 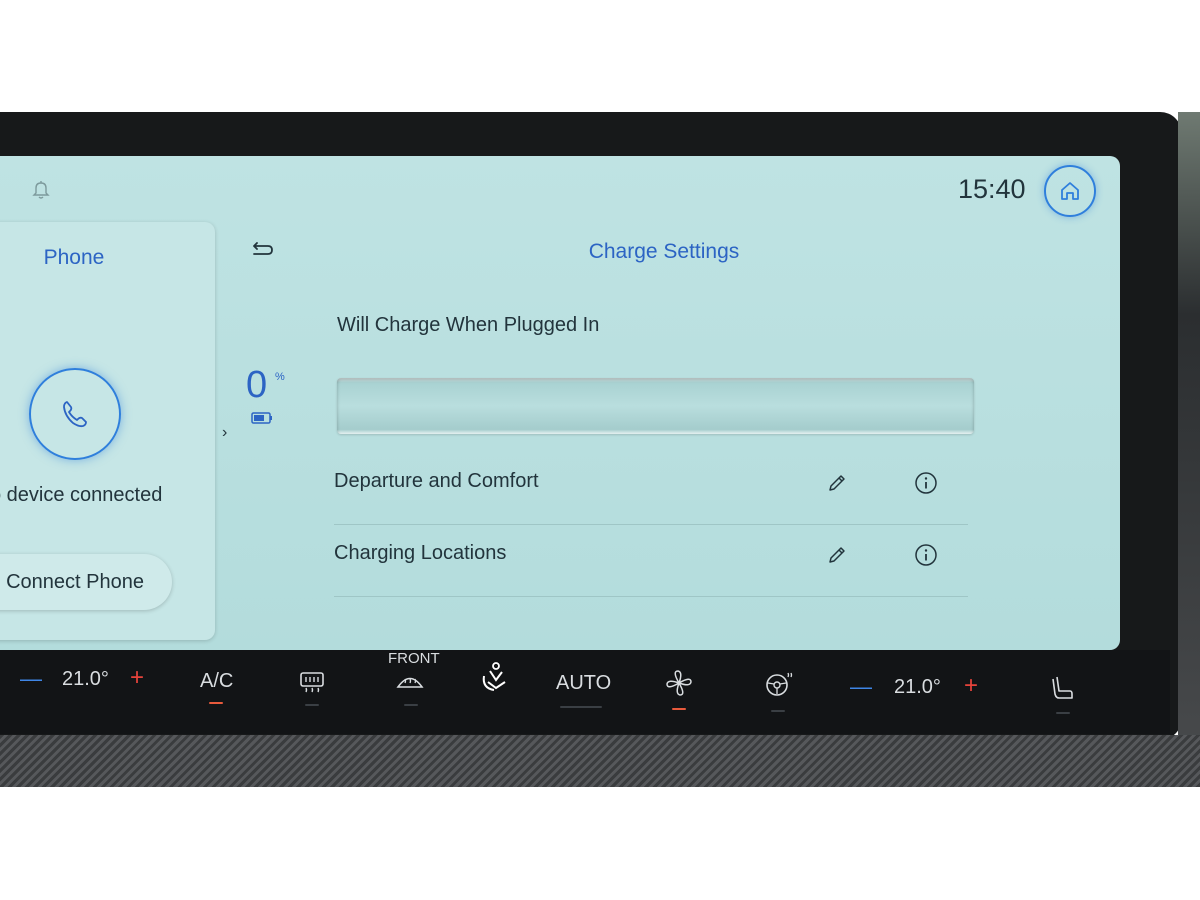 I want to click on charging-locations-label: Charging Locations, so click(x=420, y=553).